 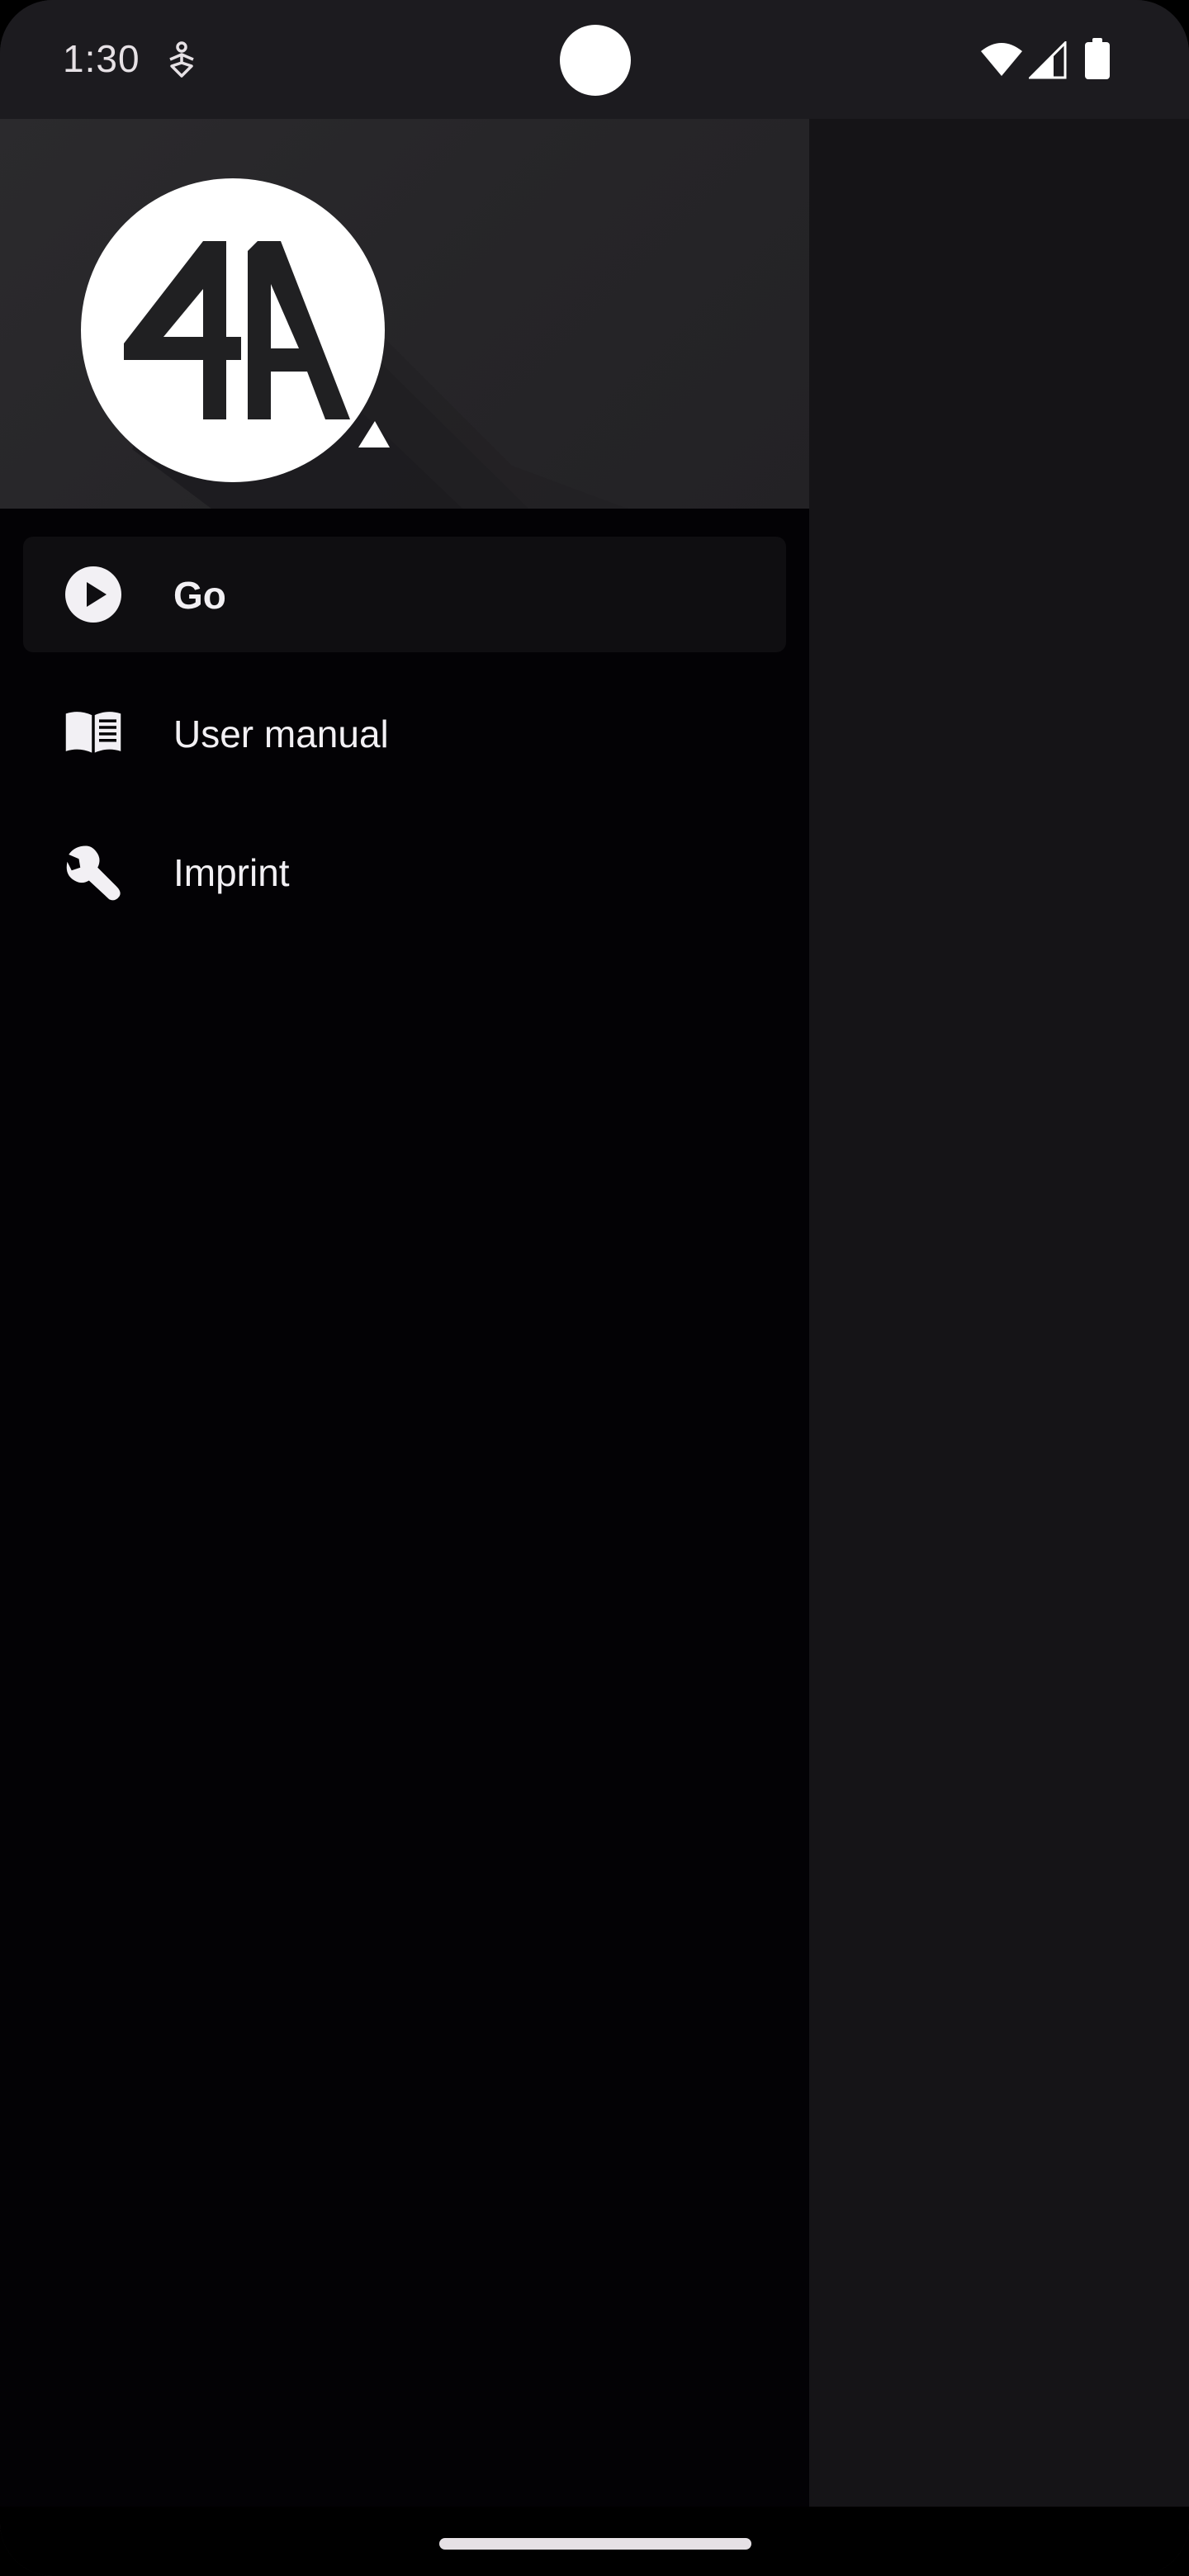 I want to click on status-bar: 1:30, so click(x=594, y=59).